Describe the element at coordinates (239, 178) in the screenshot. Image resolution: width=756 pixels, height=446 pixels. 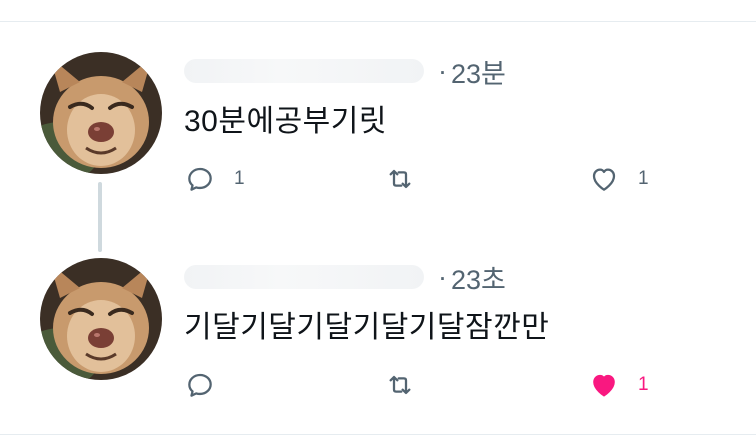
I see `reply-count: 1` at that location.